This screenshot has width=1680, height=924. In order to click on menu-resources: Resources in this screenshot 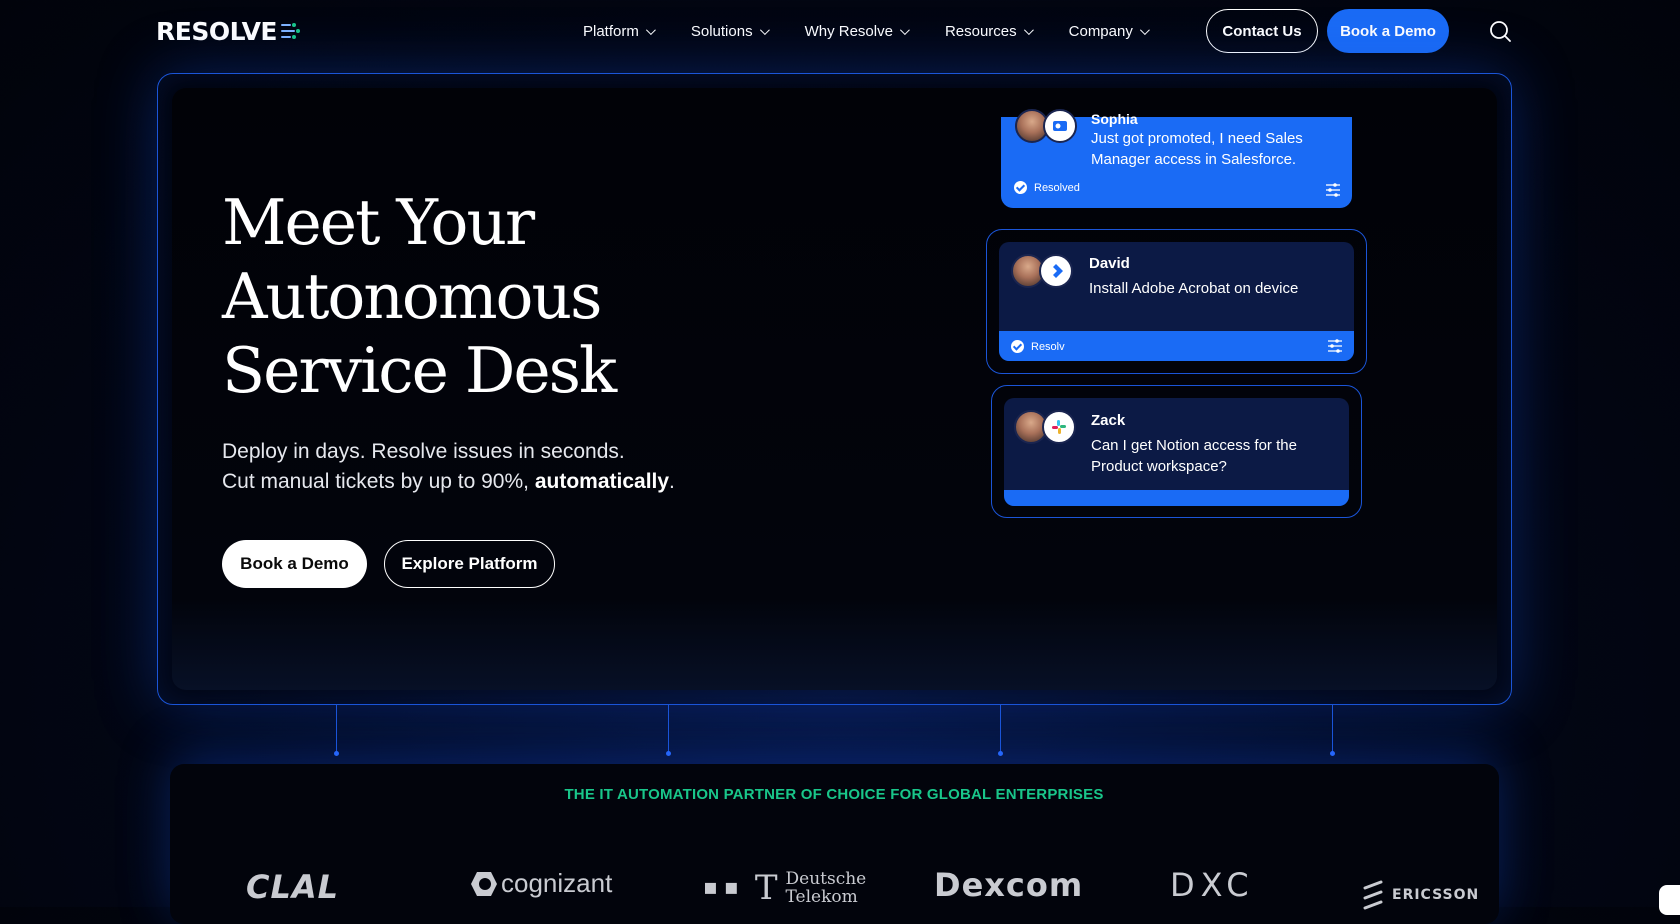, I will do `click(989, 31)`.